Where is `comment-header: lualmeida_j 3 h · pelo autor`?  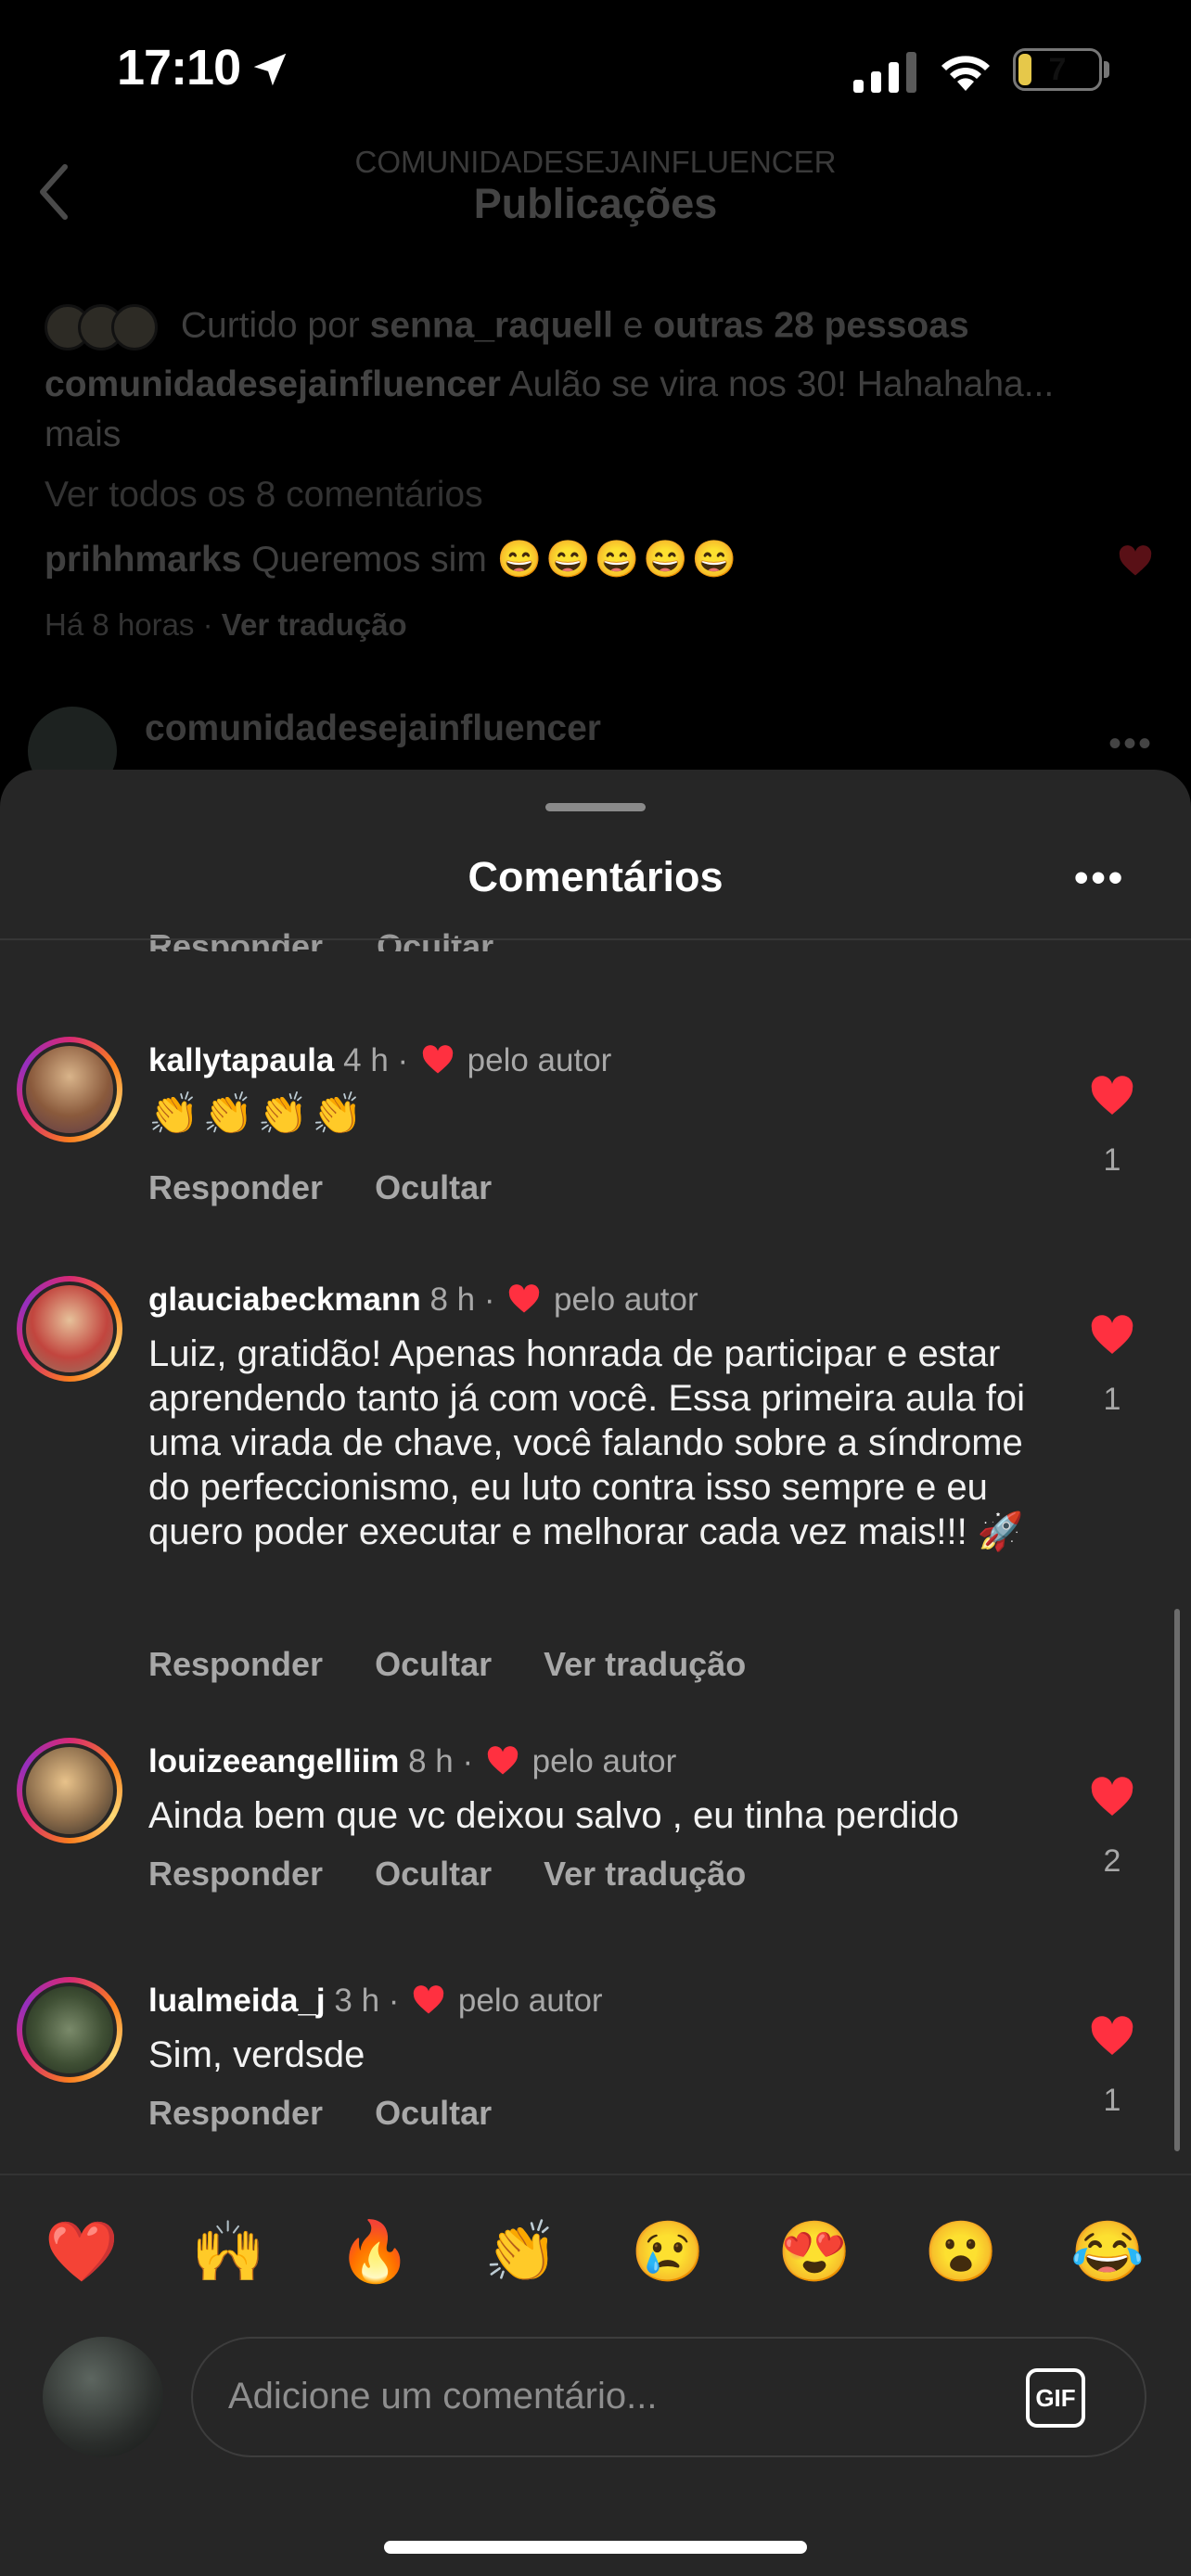
comment-header: lualmeida_j 3 h · pelo autor is located at coordinates (375, 2002).